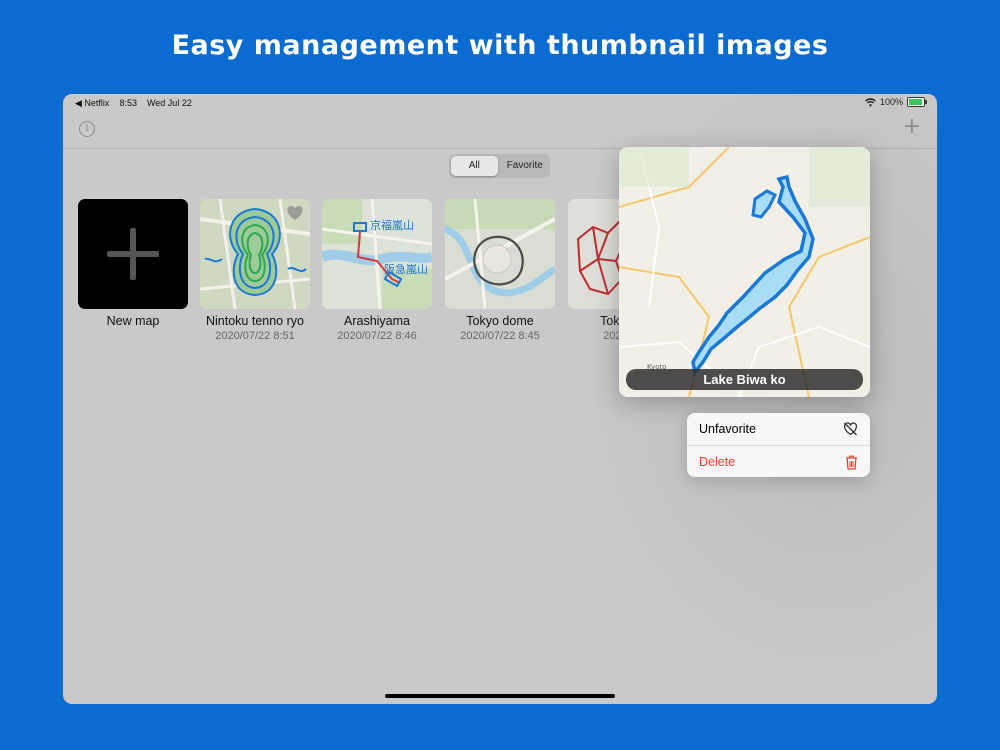 The image size is (1000, 750). Describe the element at coordinates (133, 321) in the screenshot. I see `map-name: New map` at that location.